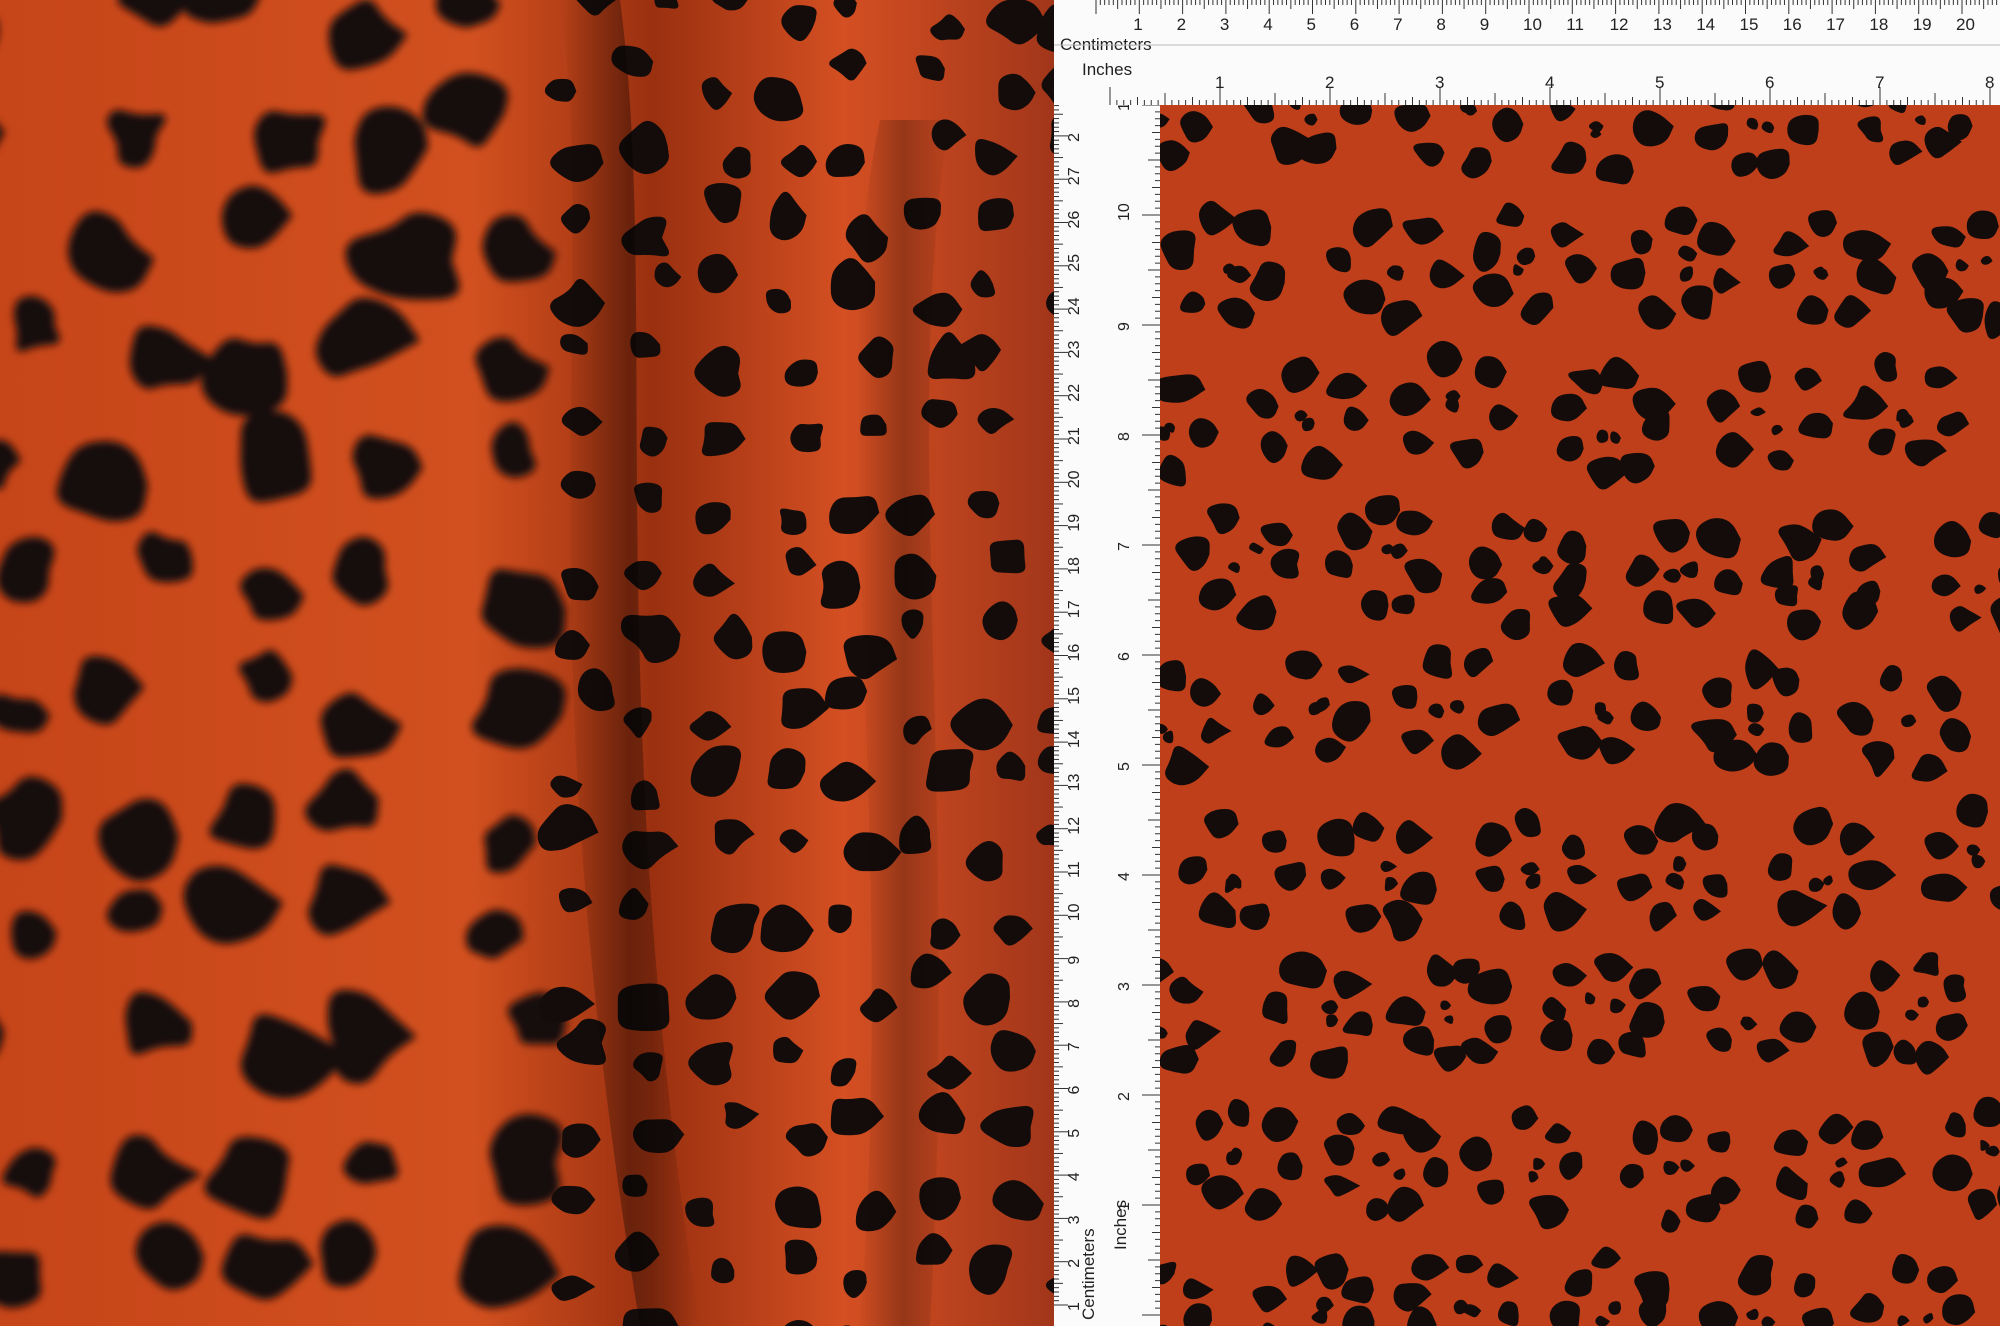 This screenshot has height=1331, width=2000. What do you see at coordinates (1074, 523) in the screenshot?
I see `left-ruler-cm-number: 19` at bounding box center [1074, 523].